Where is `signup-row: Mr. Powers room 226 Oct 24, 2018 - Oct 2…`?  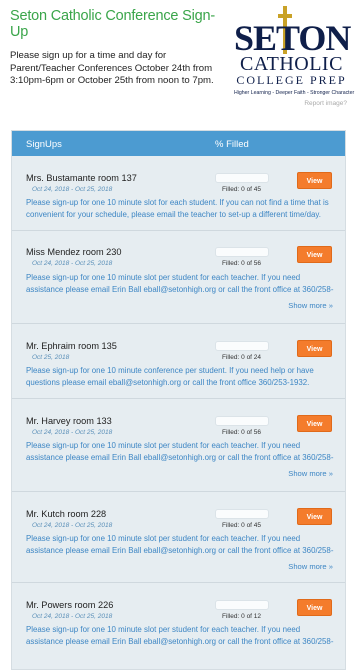
signup-row: Mr. Powers room 226 Oct 24, 2018 - Oct 2… is located at coordinates (178, 620).